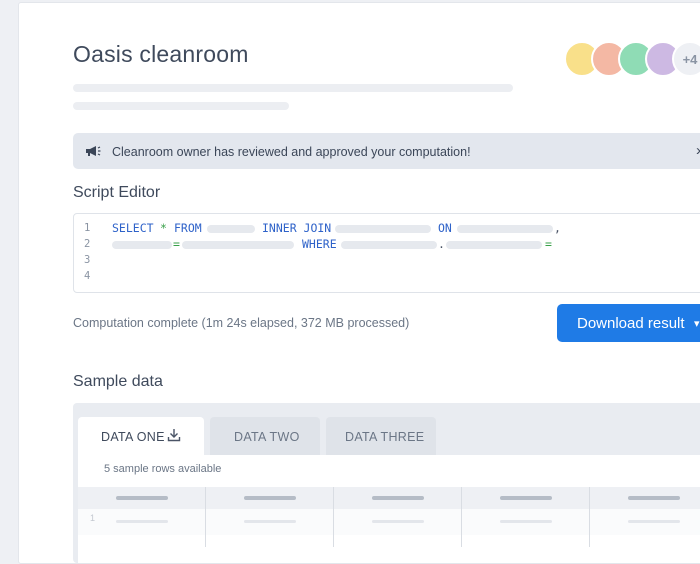  What do you see at coordinates (93, 518) in the screenshot?
I see `row-number: 1` at bounding box center [93, 518].